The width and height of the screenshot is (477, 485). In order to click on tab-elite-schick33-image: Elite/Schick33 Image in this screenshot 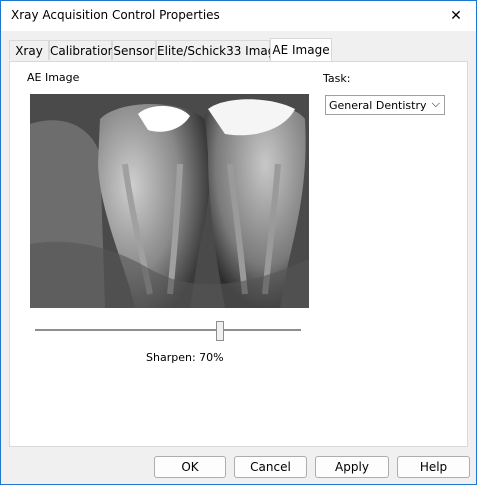, I will do `click(219, 50)`.